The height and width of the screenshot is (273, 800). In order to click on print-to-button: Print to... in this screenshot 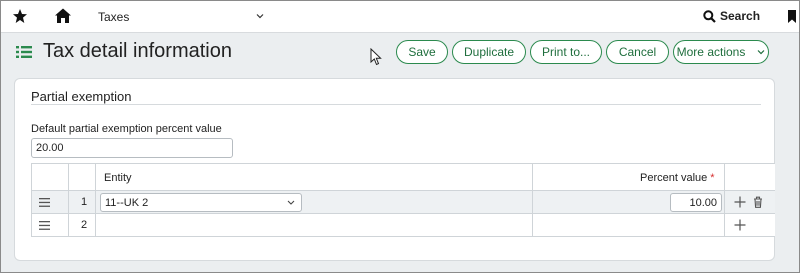, I will do `click(566, 52)`.